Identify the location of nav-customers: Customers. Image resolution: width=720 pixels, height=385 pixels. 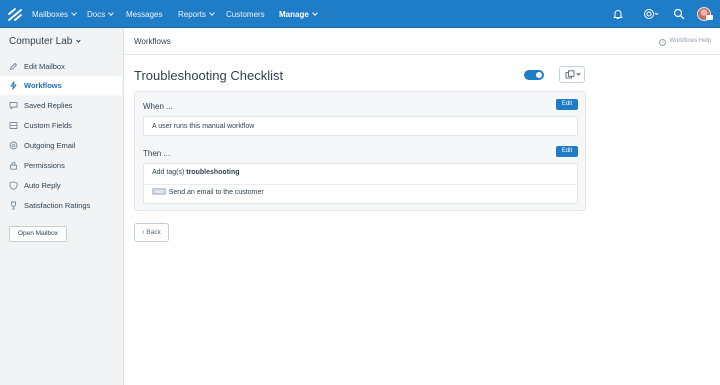
(245, 14).